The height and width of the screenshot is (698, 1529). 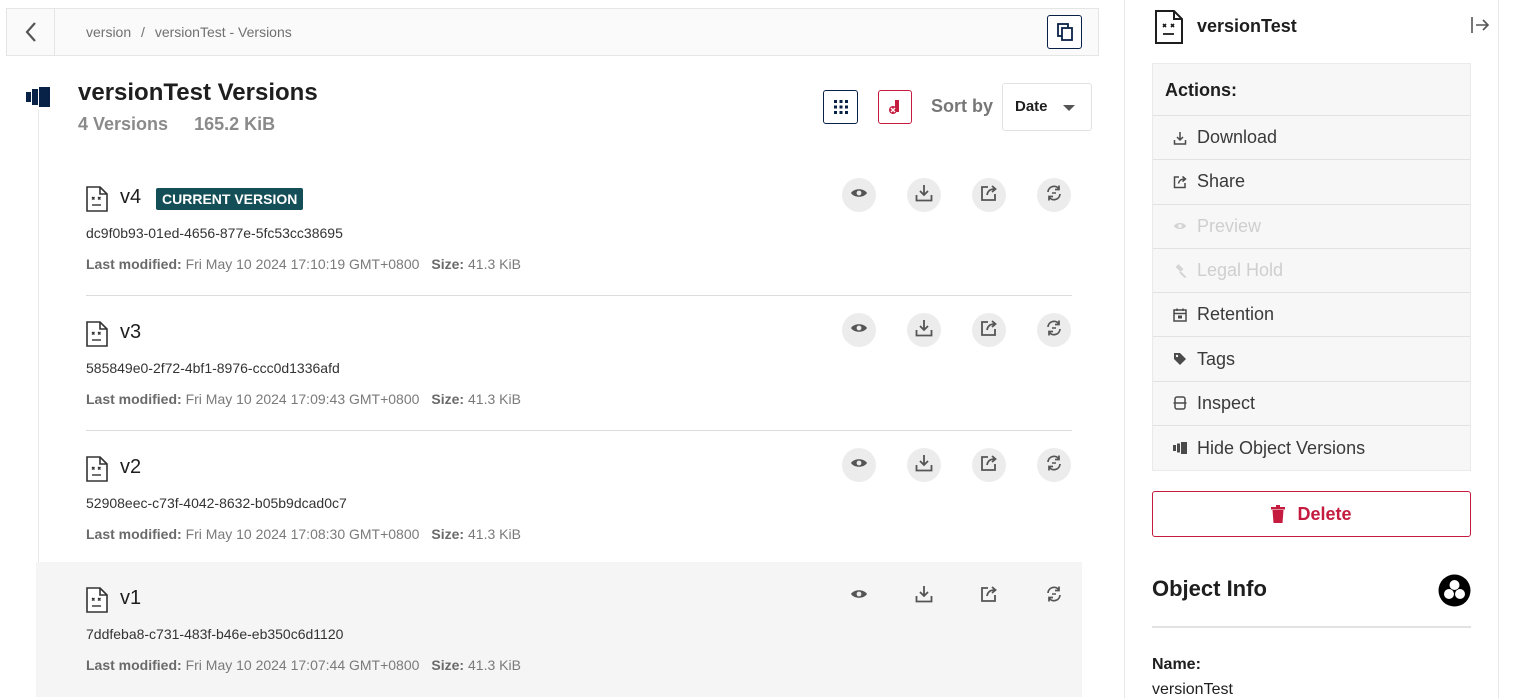 What do you see at coordinates (230, 199) in the screenshot?
I see `current-version-badge: CURRENT VERSION` at bounding box center [230, 199].